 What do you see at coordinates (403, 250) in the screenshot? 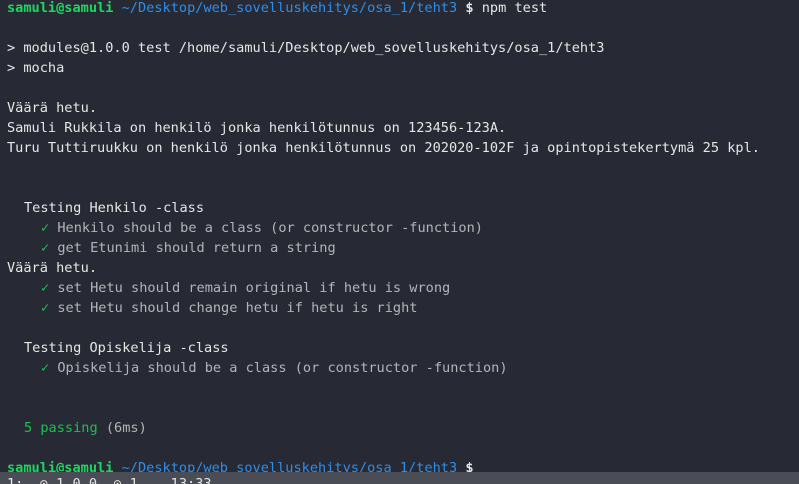
I see `test-result-row: ✓ get Etunimi should return a string` at bounding box center [403, 250].